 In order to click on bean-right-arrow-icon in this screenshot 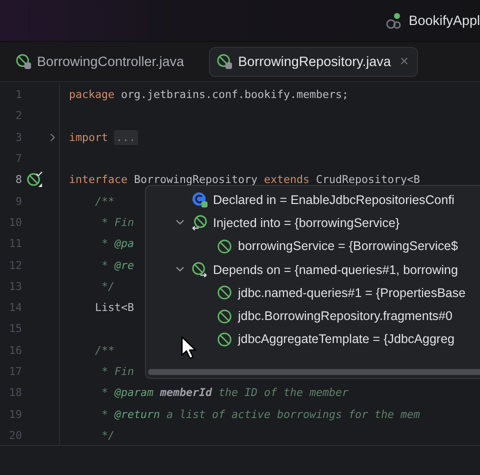, I will do `click(199, 269)`.